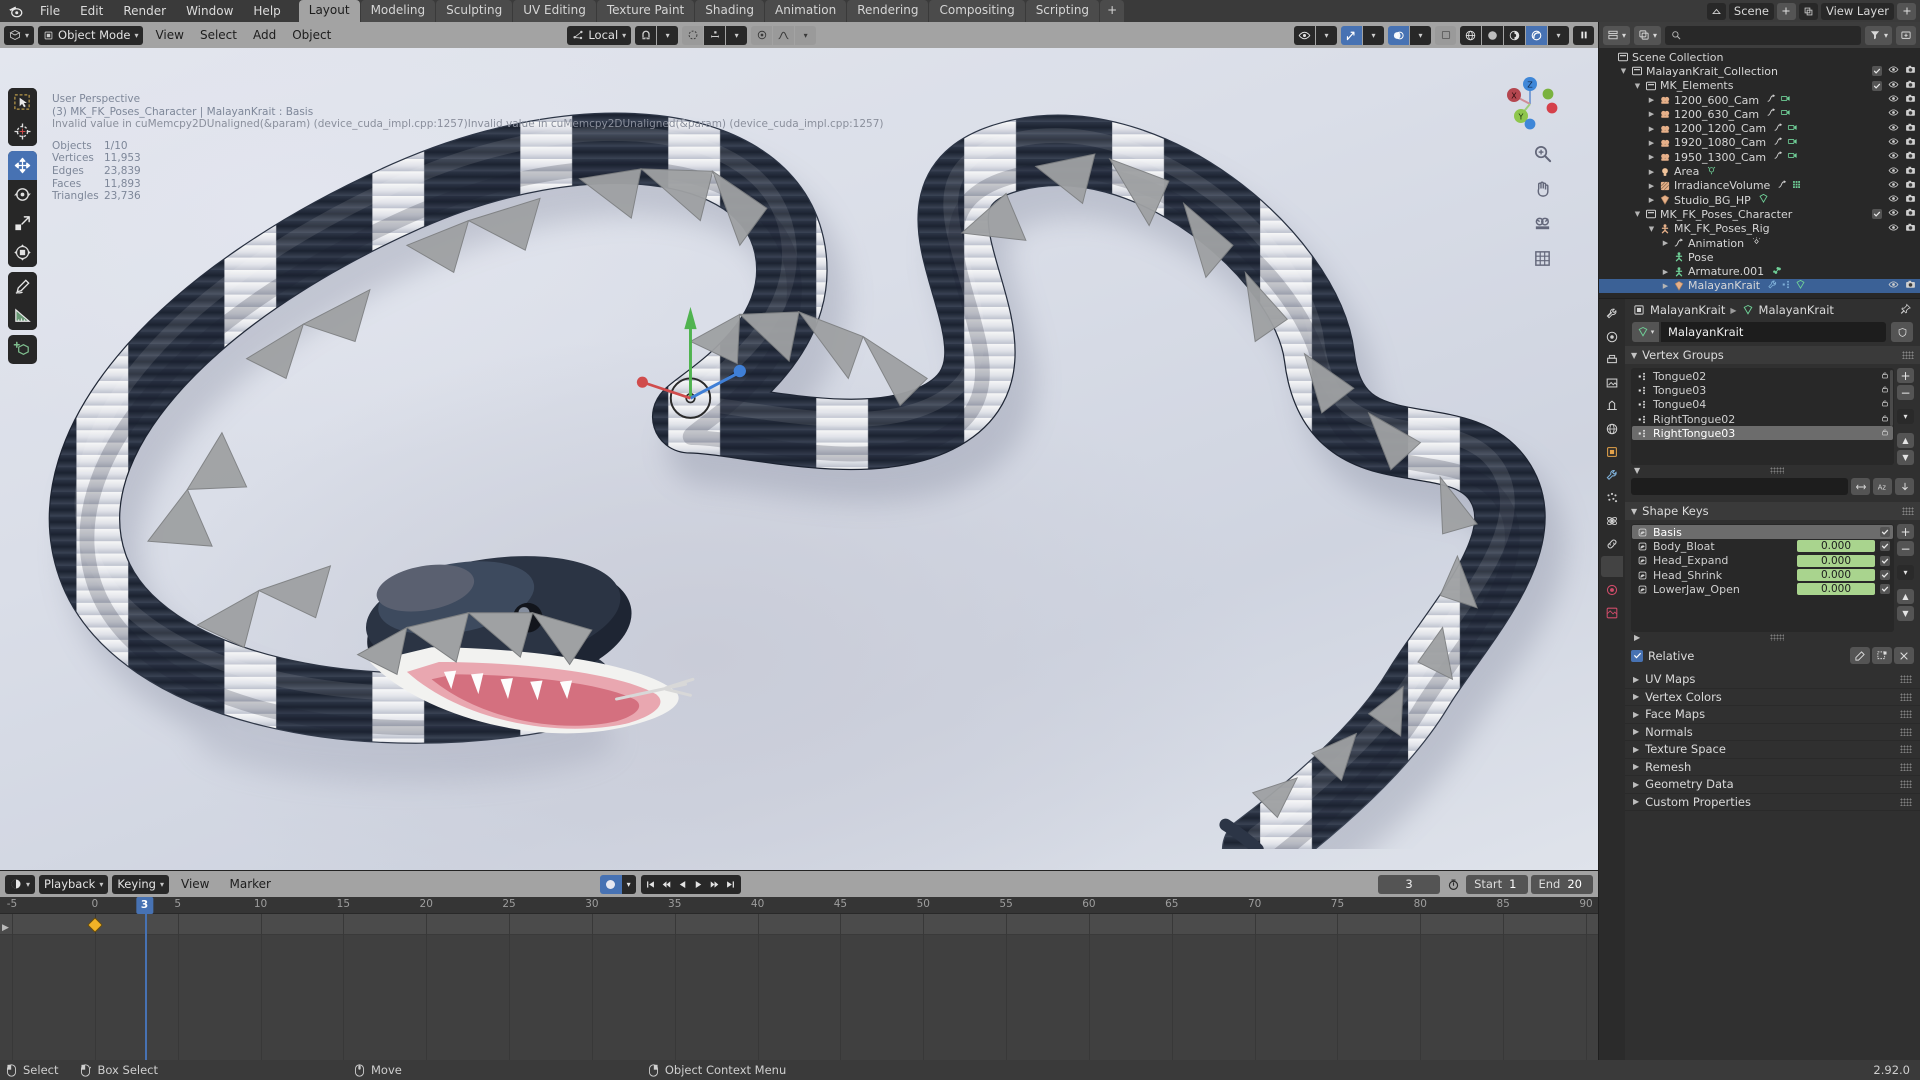 Image resolution: width=1920 pixels, height=1080 pixels. What do you see at coordinates (1409, 884) in the screenshot?
I see `current-frame-field: 3` at bounding box center [1409, 884].